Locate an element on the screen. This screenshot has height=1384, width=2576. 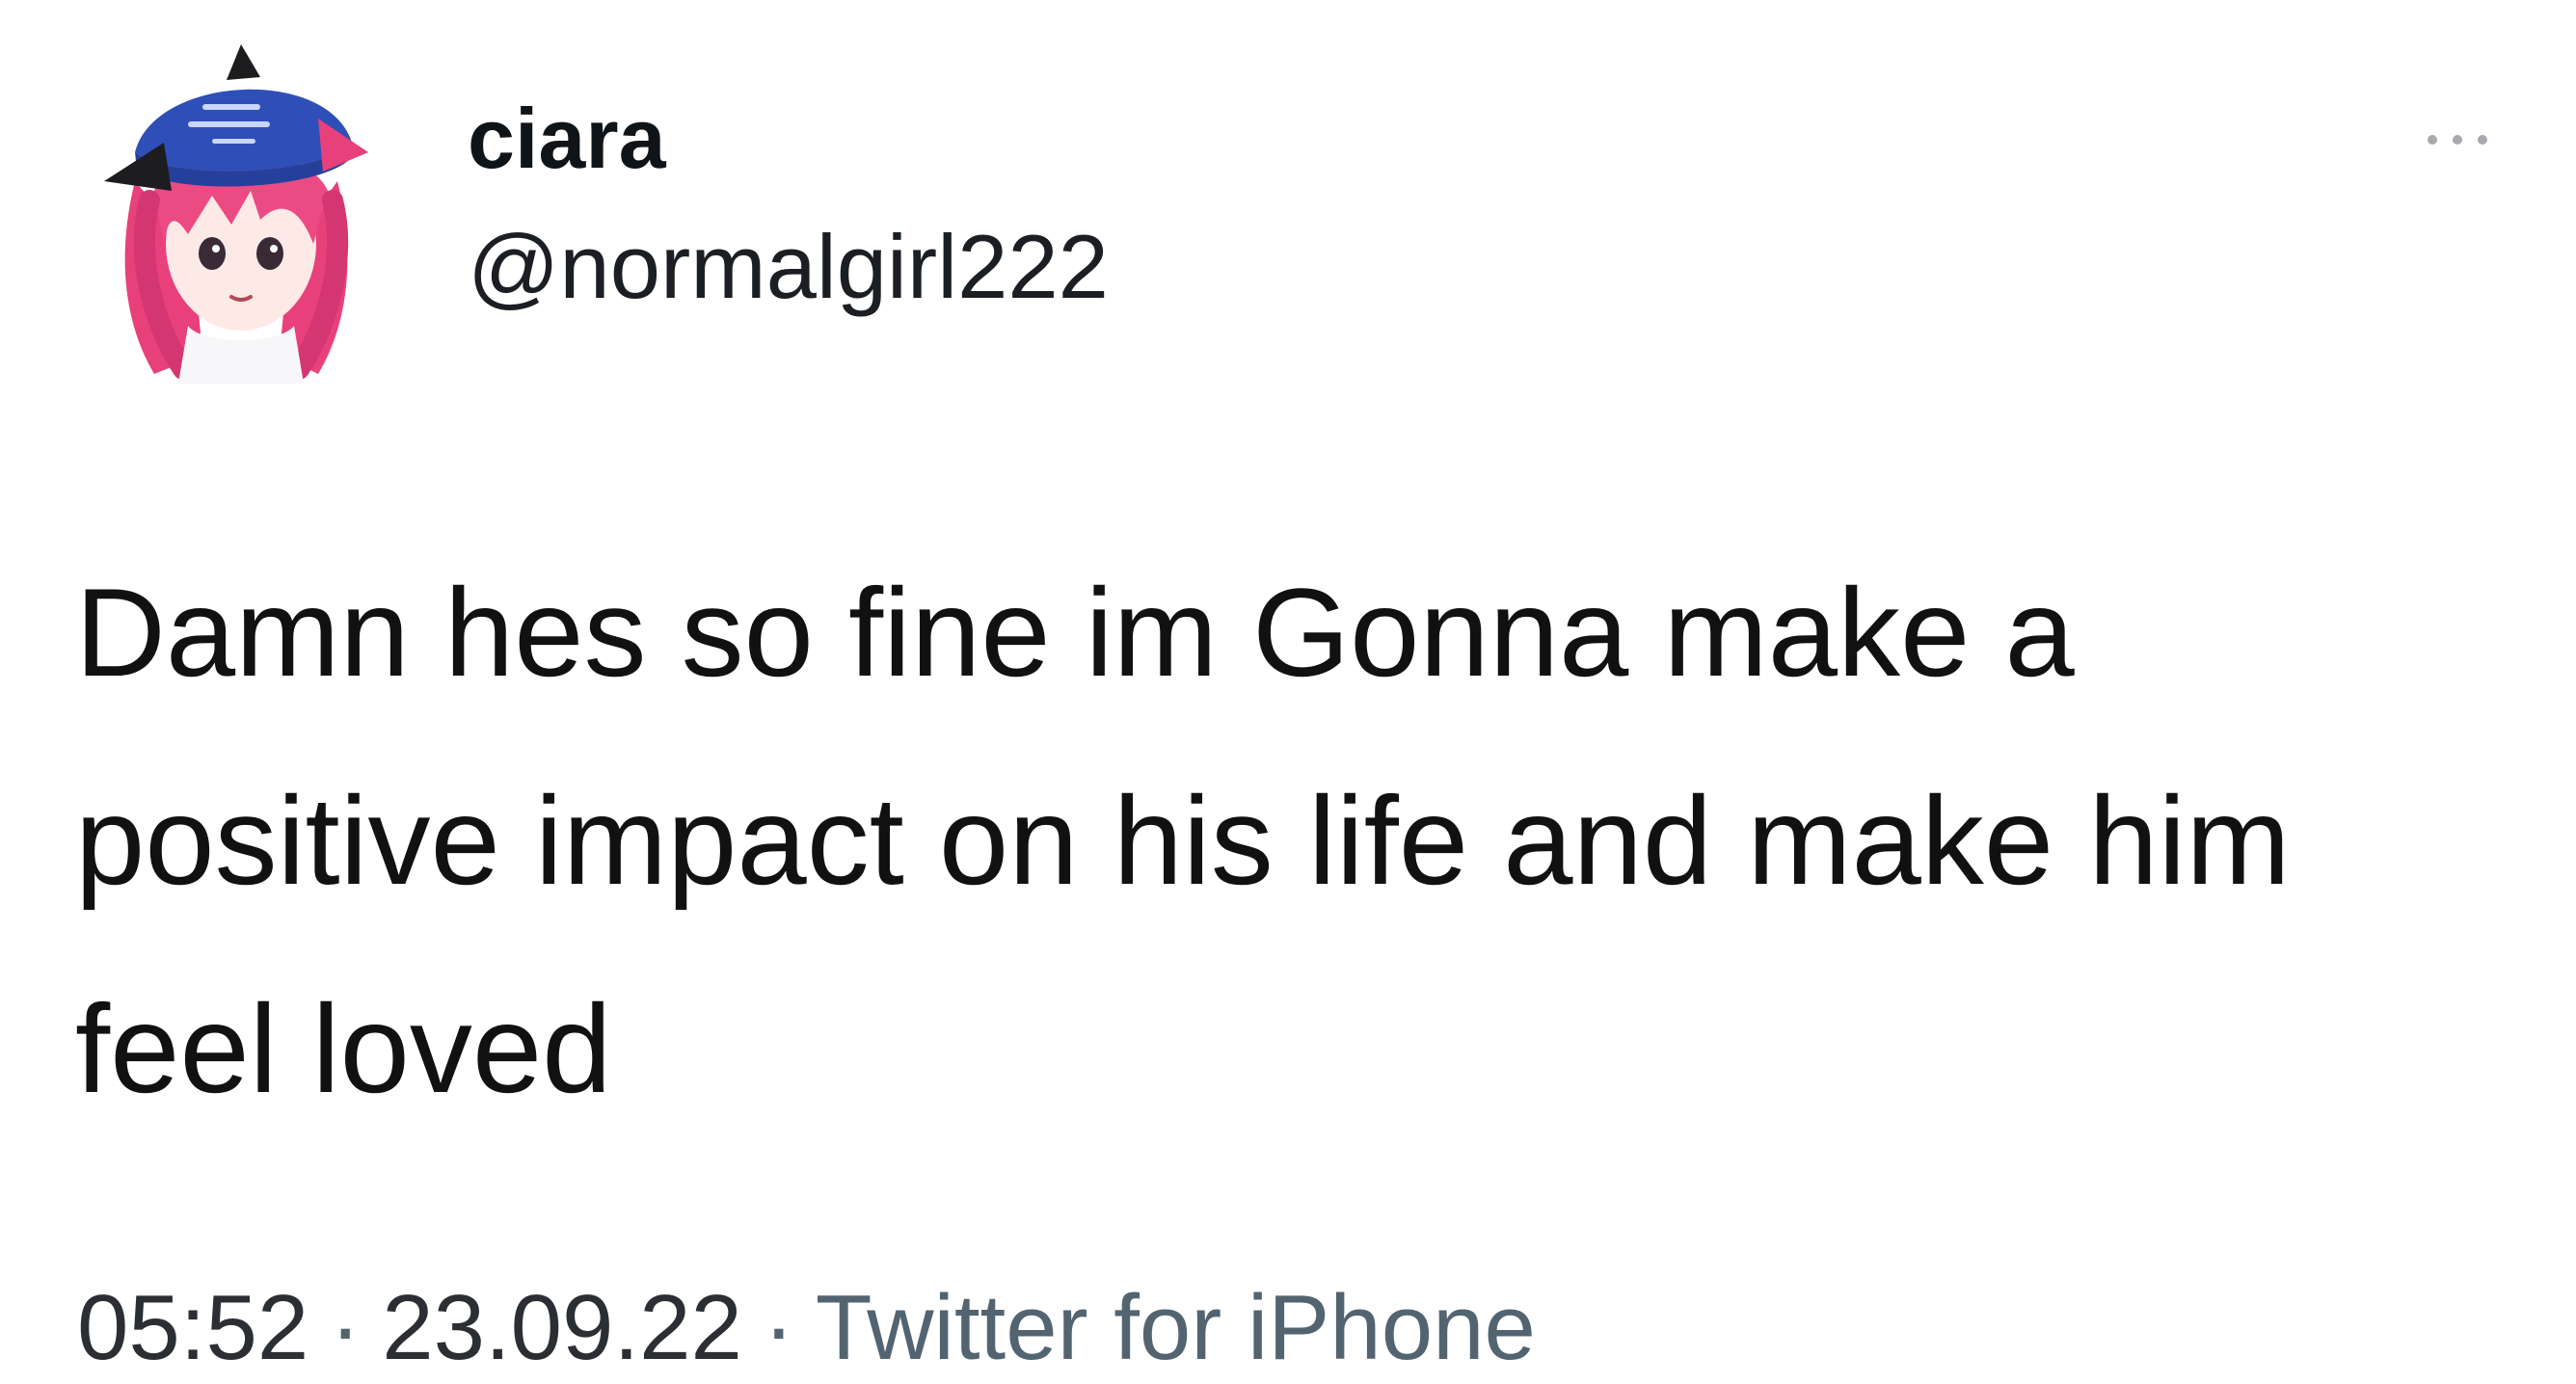
display-name: ciara is located at coordinates (567, 138).